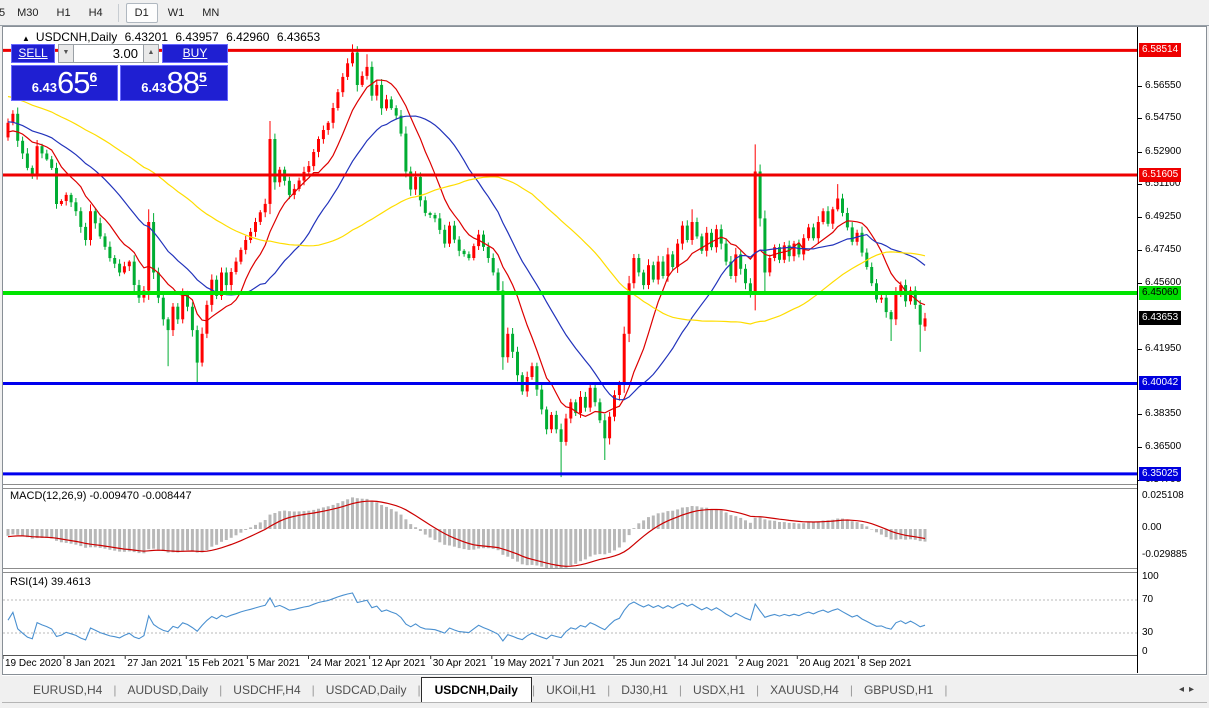 The image size is (1209, 708). I want to click on date-axis-label: 20 Aug 2021, so click(827, 663).